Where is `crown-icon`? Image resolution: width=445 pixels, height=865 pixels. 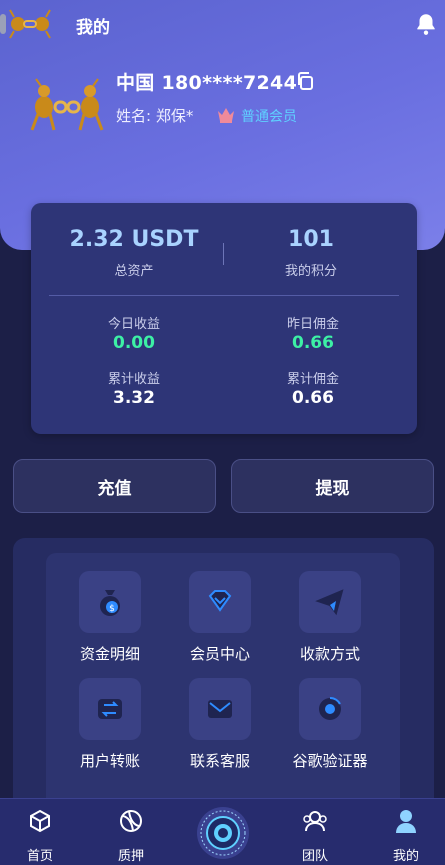 crown-icon is located at coordinates (226, 115).